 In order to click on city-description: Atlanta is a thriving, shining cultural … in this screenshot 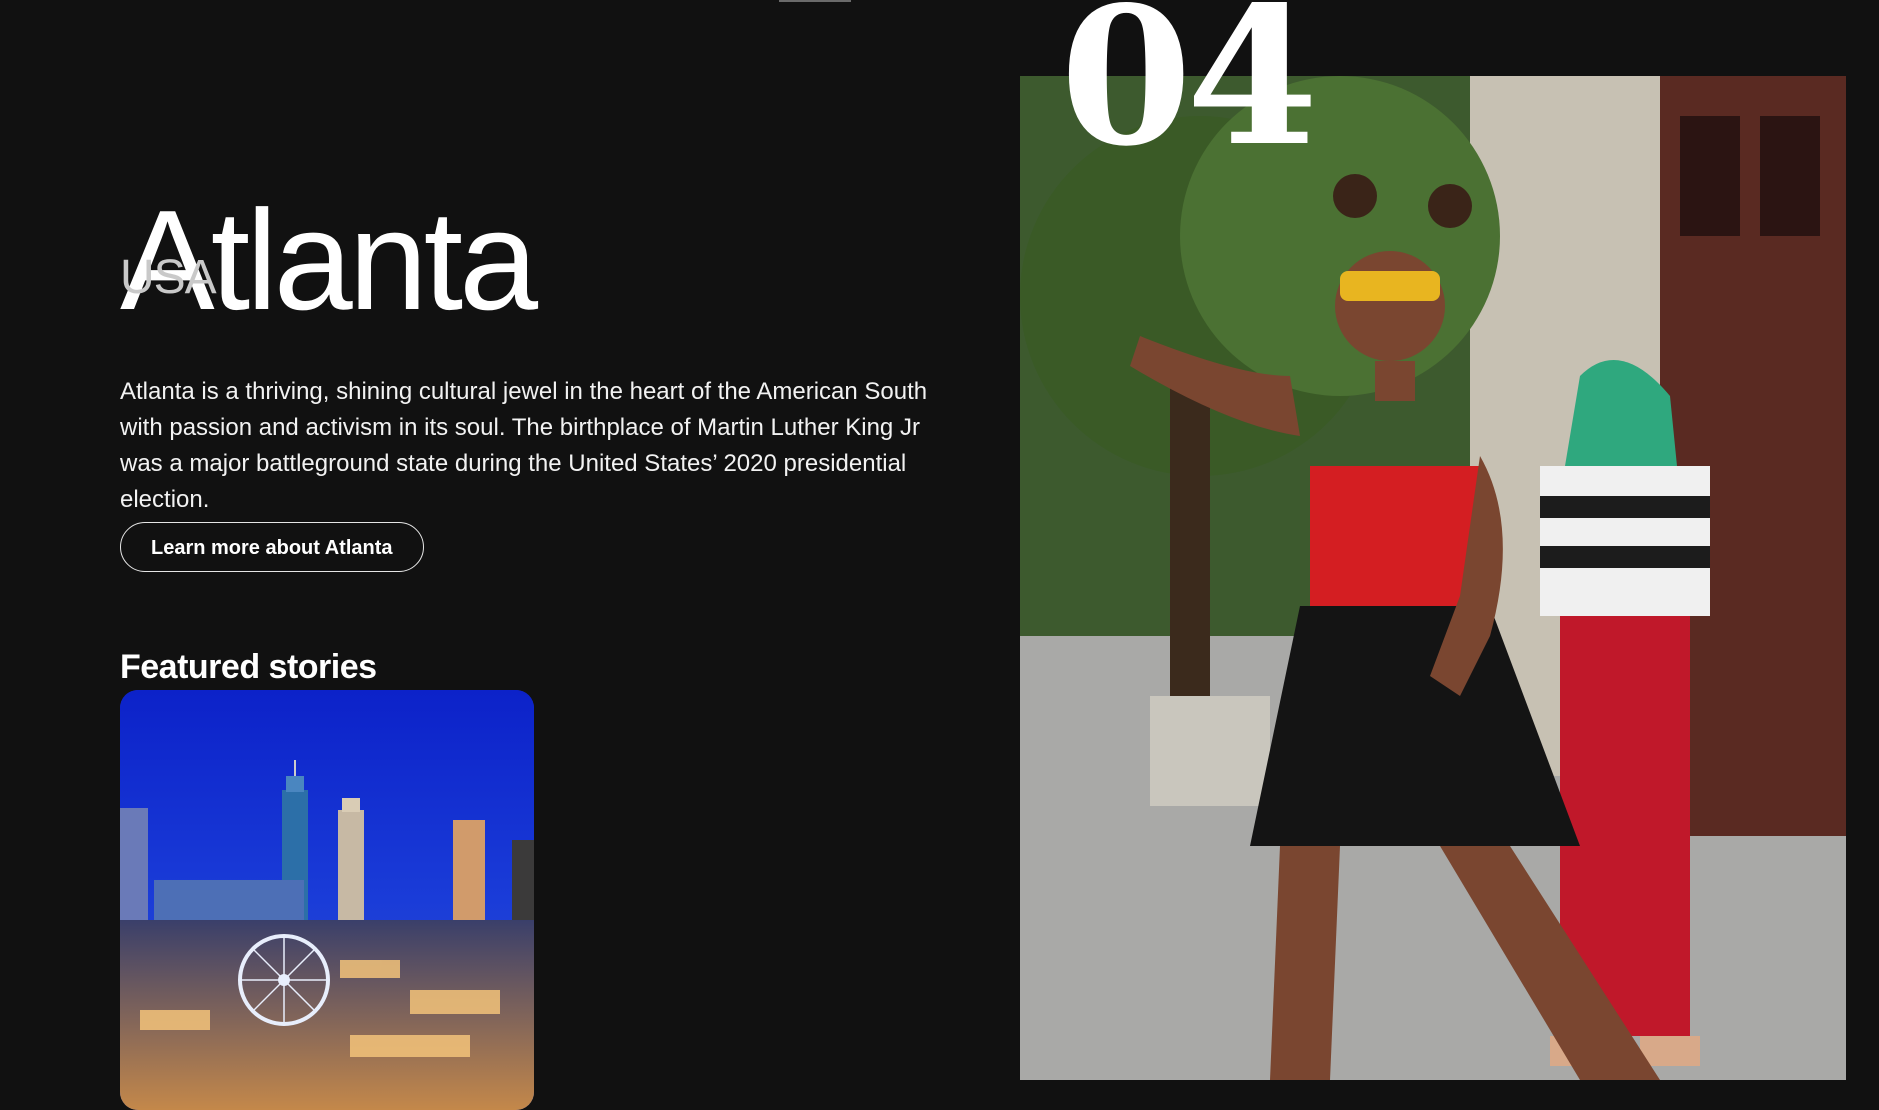, I will do `click(524, 445)`.